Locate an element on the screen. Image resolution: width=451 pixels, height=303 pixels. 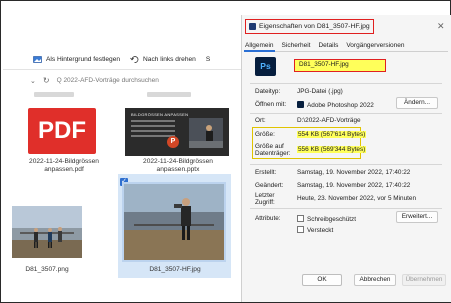
pptx-thumb-title: BILDGRÖSSEN ANPASSEN is located at coordinates (160, 114).